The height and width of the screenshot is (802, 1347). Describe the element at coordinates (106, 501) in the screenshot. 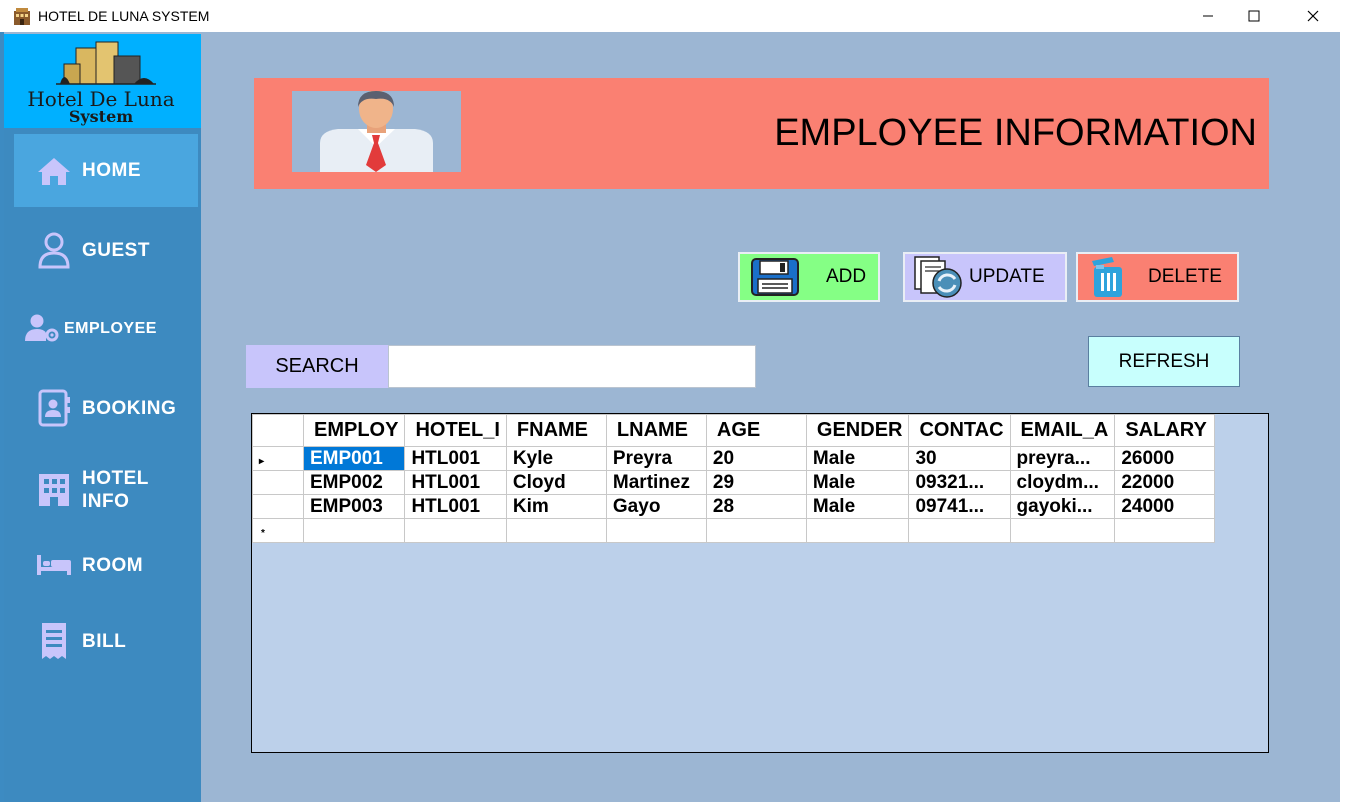

I see `sidebar-item-label-line2: INFO` at that location.